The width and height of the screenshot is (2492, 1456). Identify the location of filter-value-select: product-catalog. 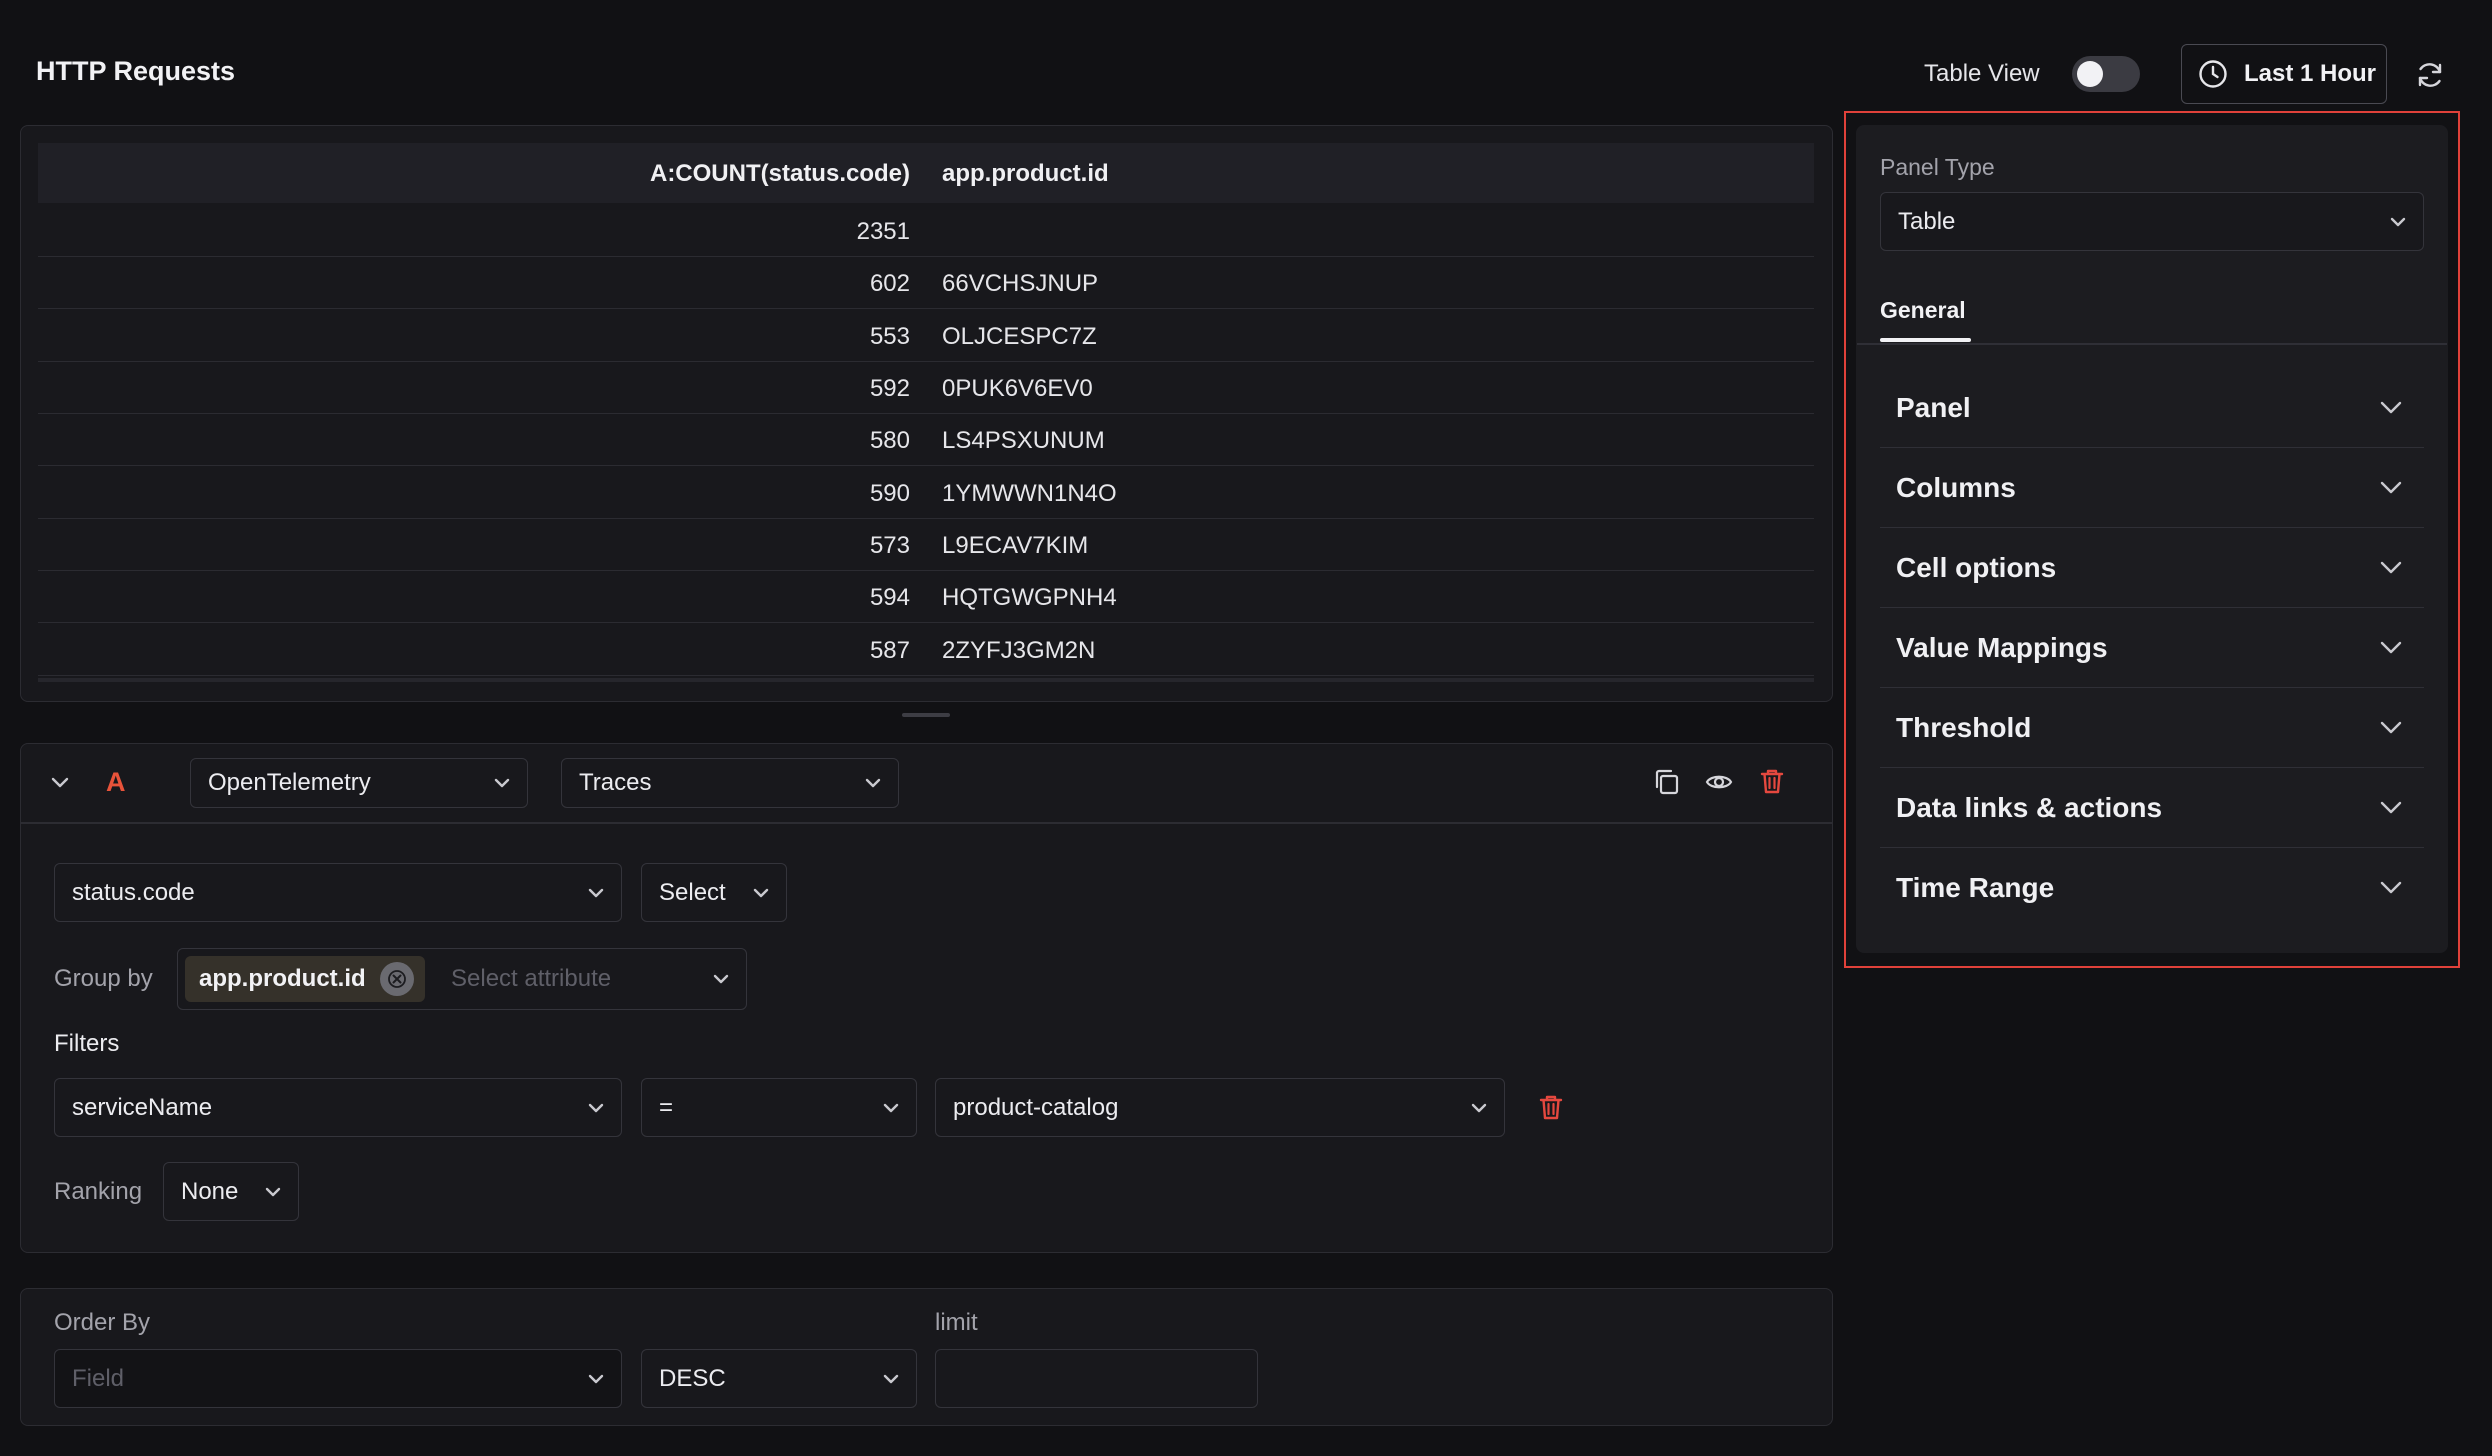
(1220, 1107).